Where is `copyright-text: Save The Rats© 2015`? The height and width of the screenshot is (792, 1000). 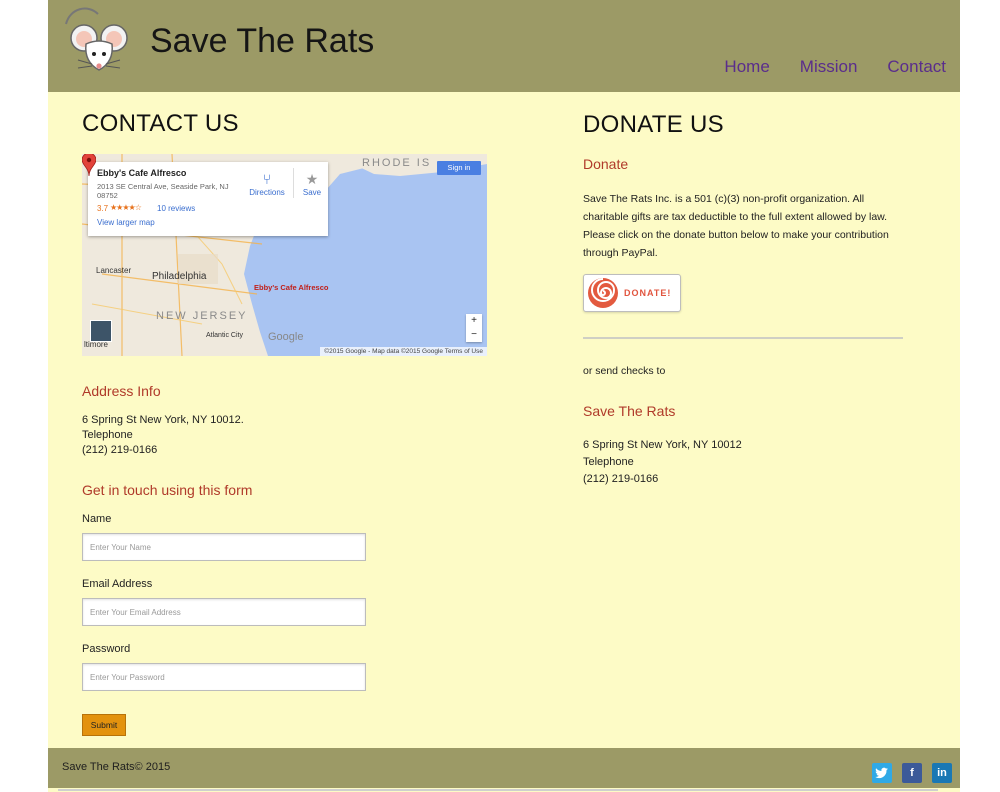 copyright-text: Save The Rats© 2015 is located at coordinates (116, 767).